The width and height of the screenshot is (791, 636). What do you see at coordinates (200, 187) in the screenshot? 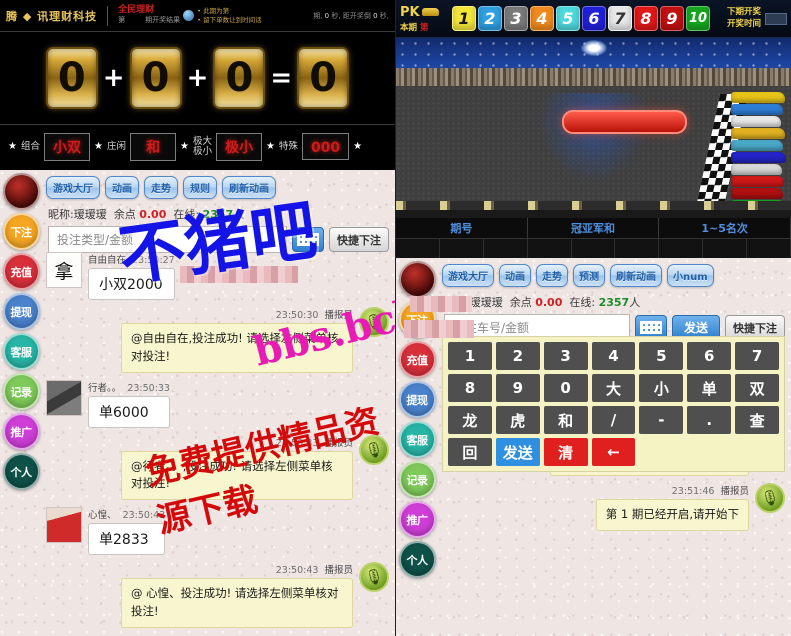
I see `nav-rules: 规则` at bounding box center [200, 187].